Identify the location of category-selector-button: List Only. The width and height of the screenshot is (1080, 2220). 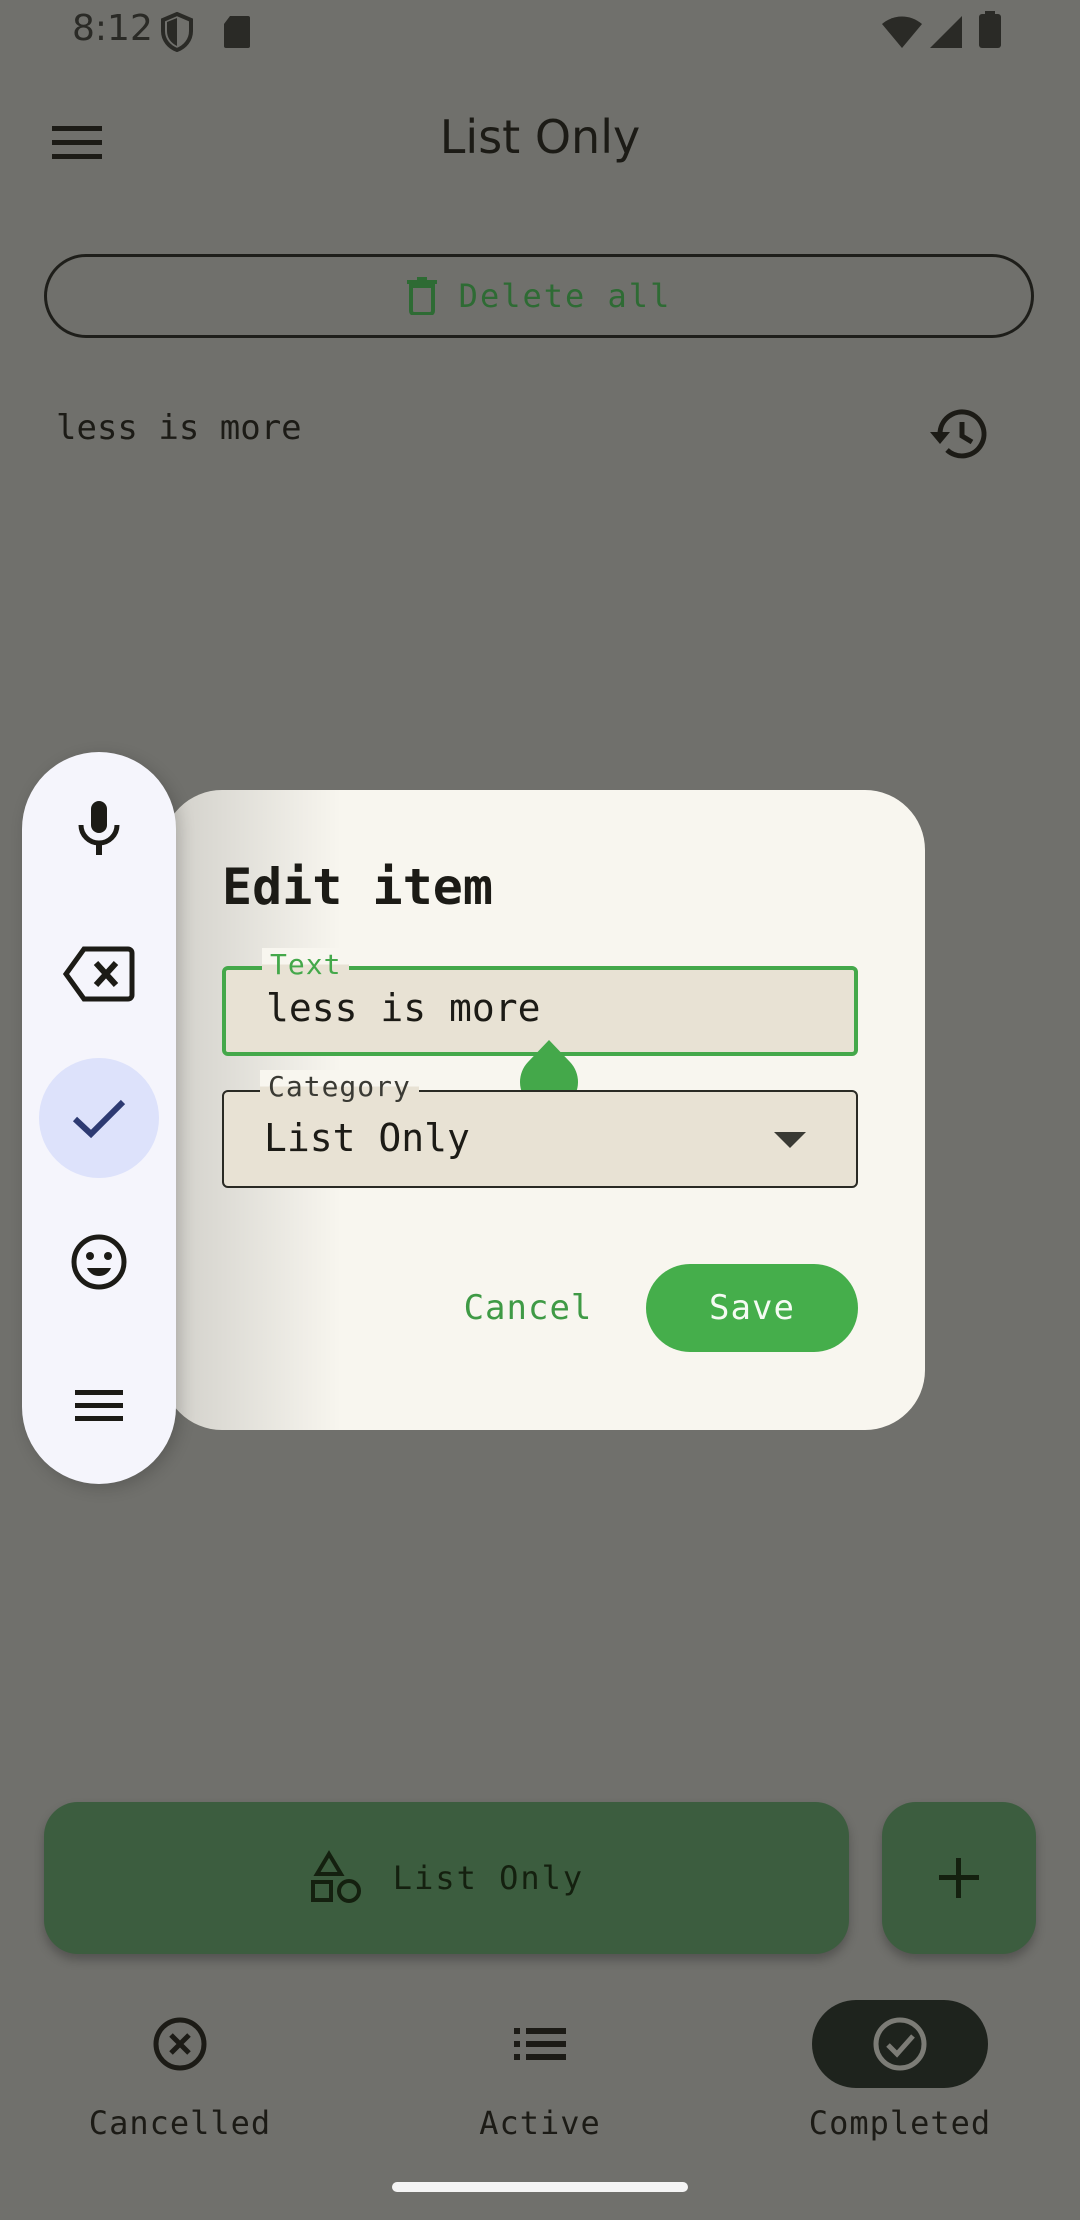
(446, 1878).